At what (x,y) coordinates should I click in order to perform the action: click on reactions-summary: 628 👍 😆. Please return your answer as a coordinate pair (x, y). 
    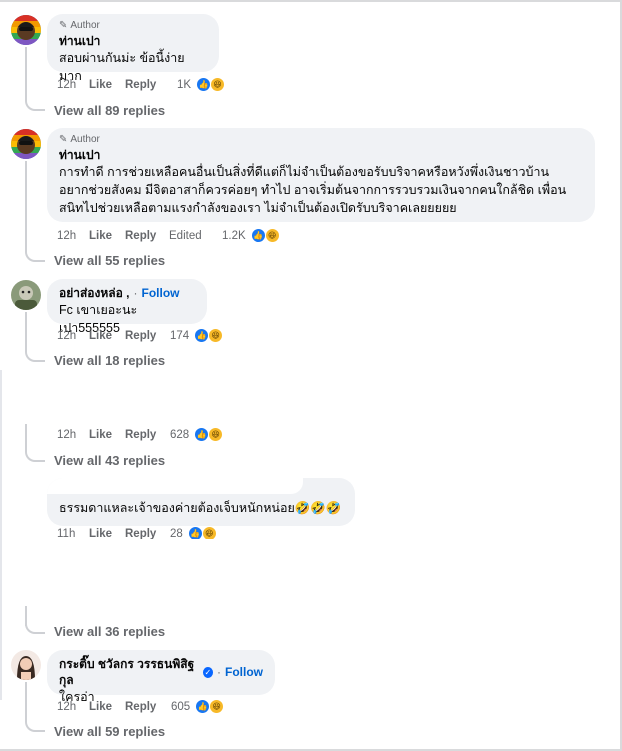
    Looking at the image, I should click on (197, 434).